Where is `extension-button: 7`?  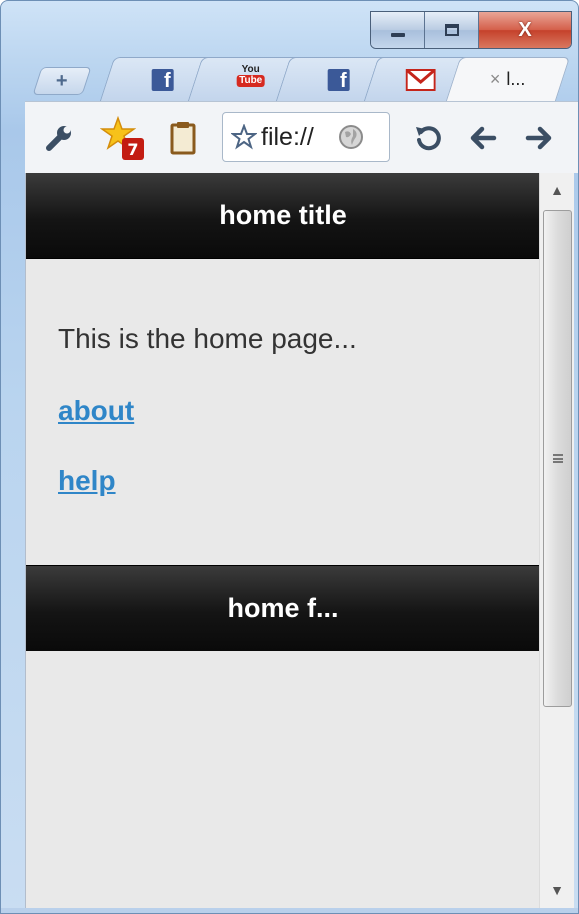
extension-button: 7 is located at coordinates (124, 138).